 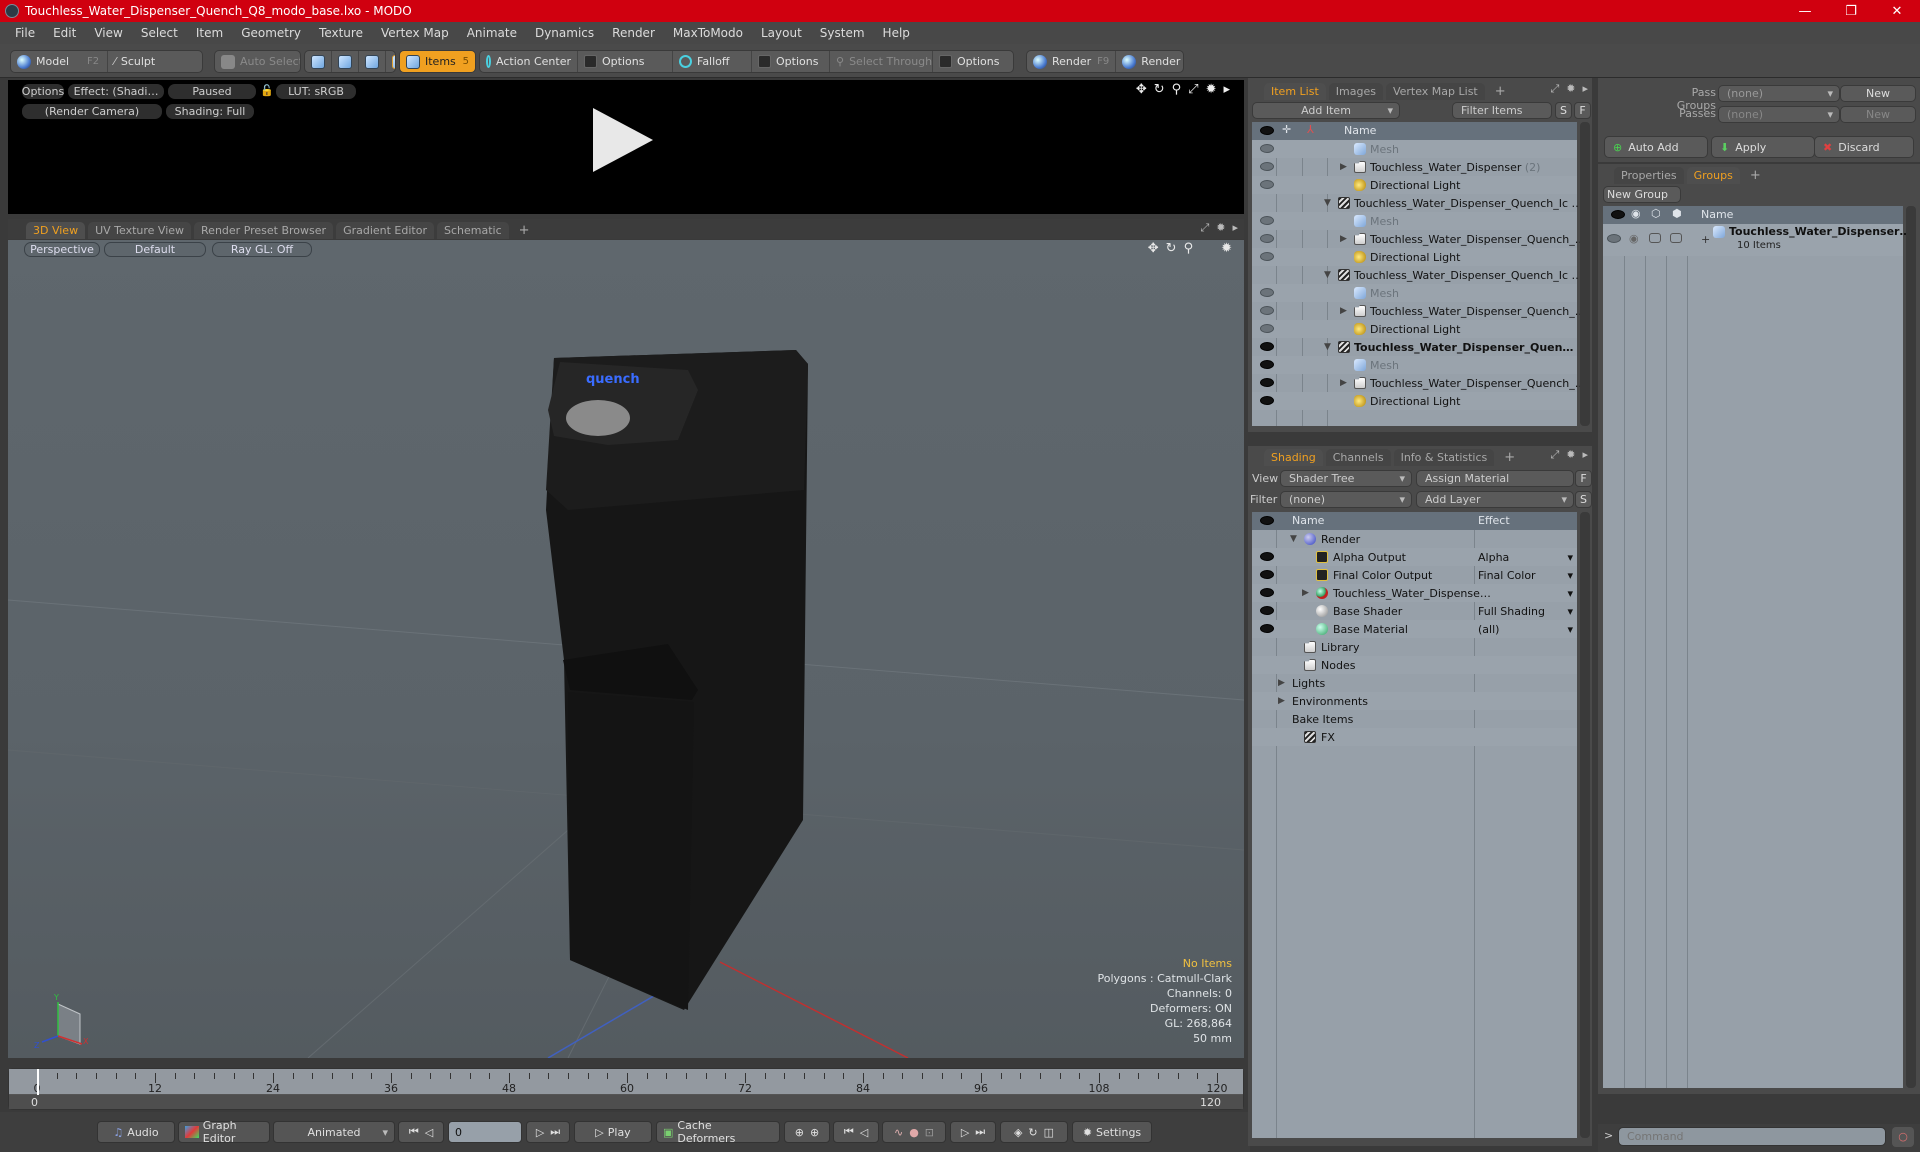 What do you see at coordinates (345, 61) in the screenshot?
I see `edges-mode-button` at bounding box center [345, 61].